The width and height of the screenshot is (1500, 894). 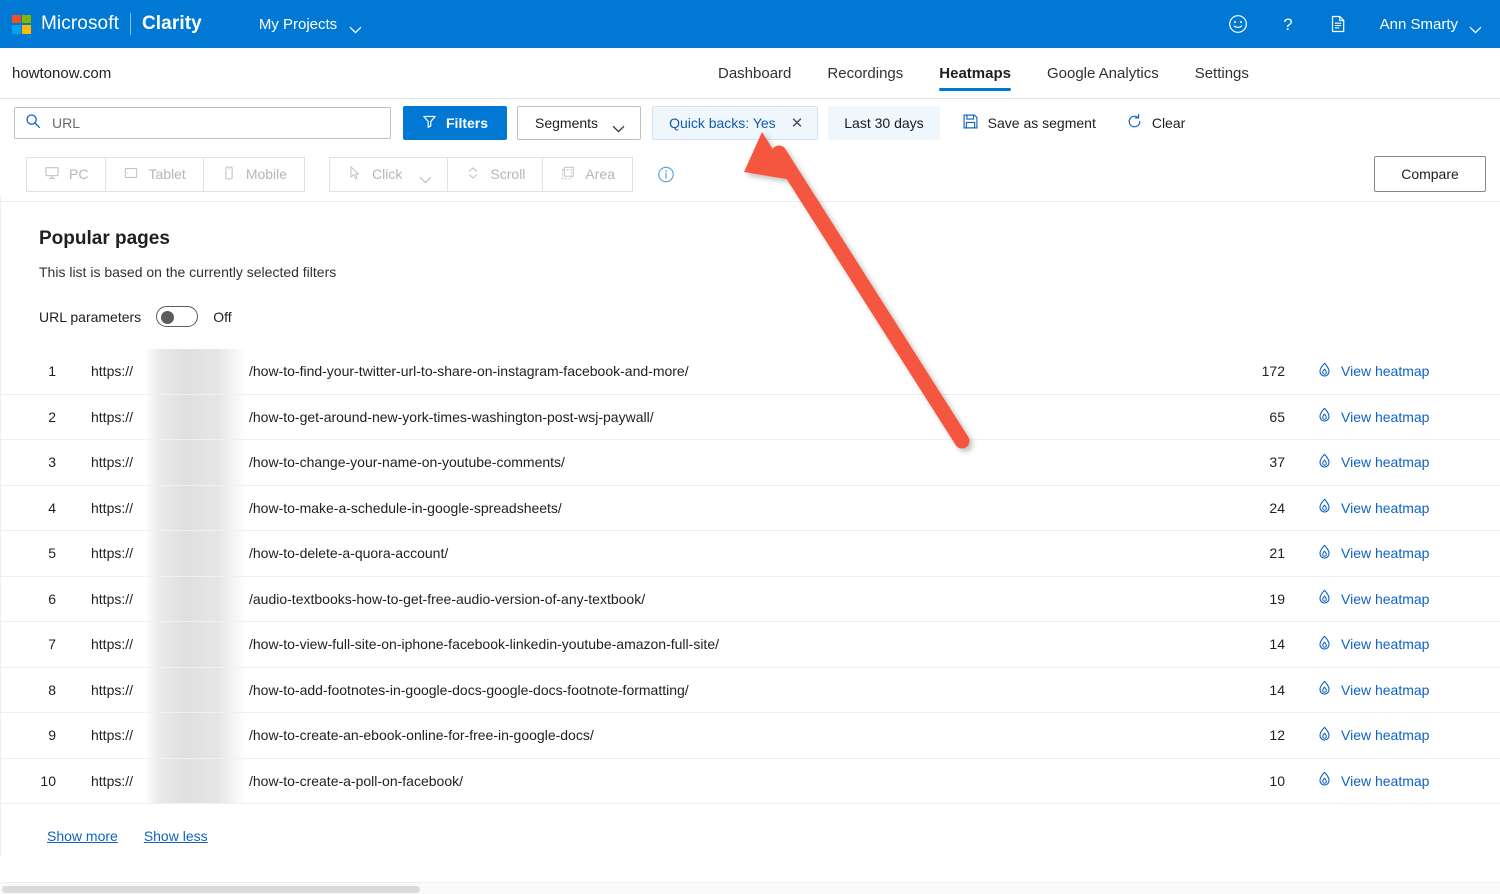 I want to click on date-range-label: Last 30 days, so click(x=884, y=123).